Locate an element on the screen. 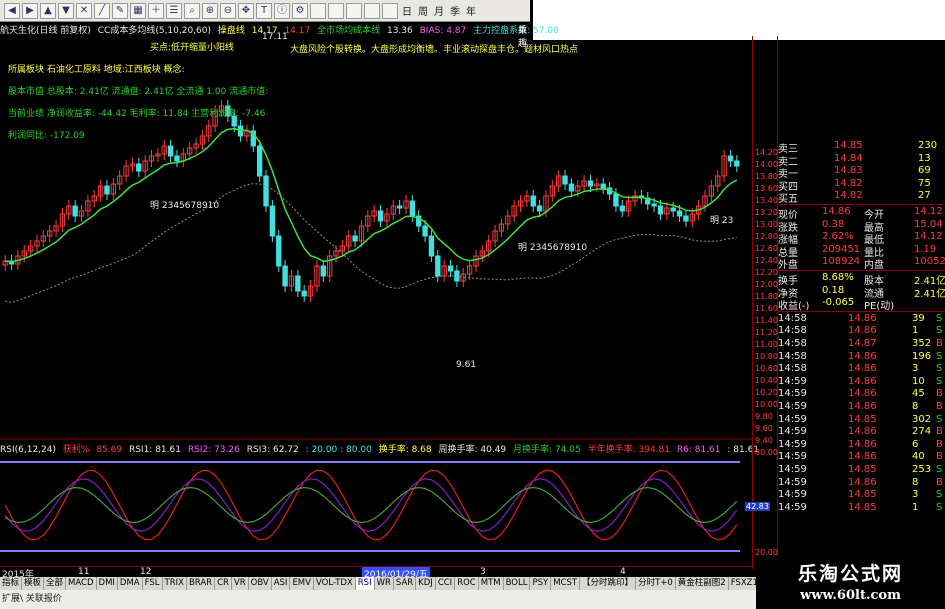 The height and width of the screenshot is (609, 945). stock-name: 航天生化(日线 前复权) is located at coordinates (45, 31).